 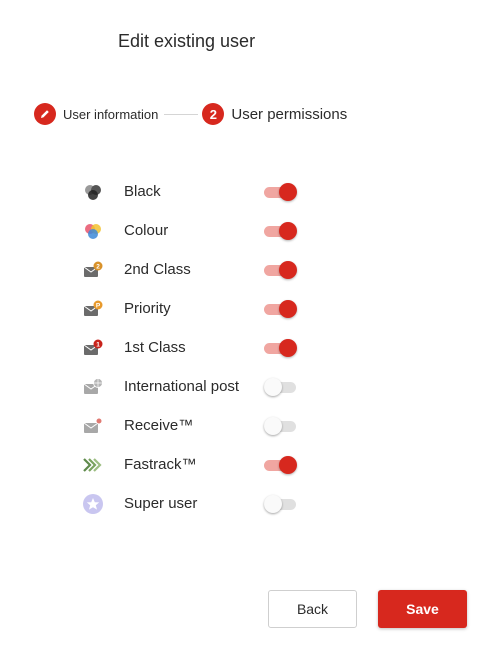 I want to click on star-icon, so click(x=93, y=503).